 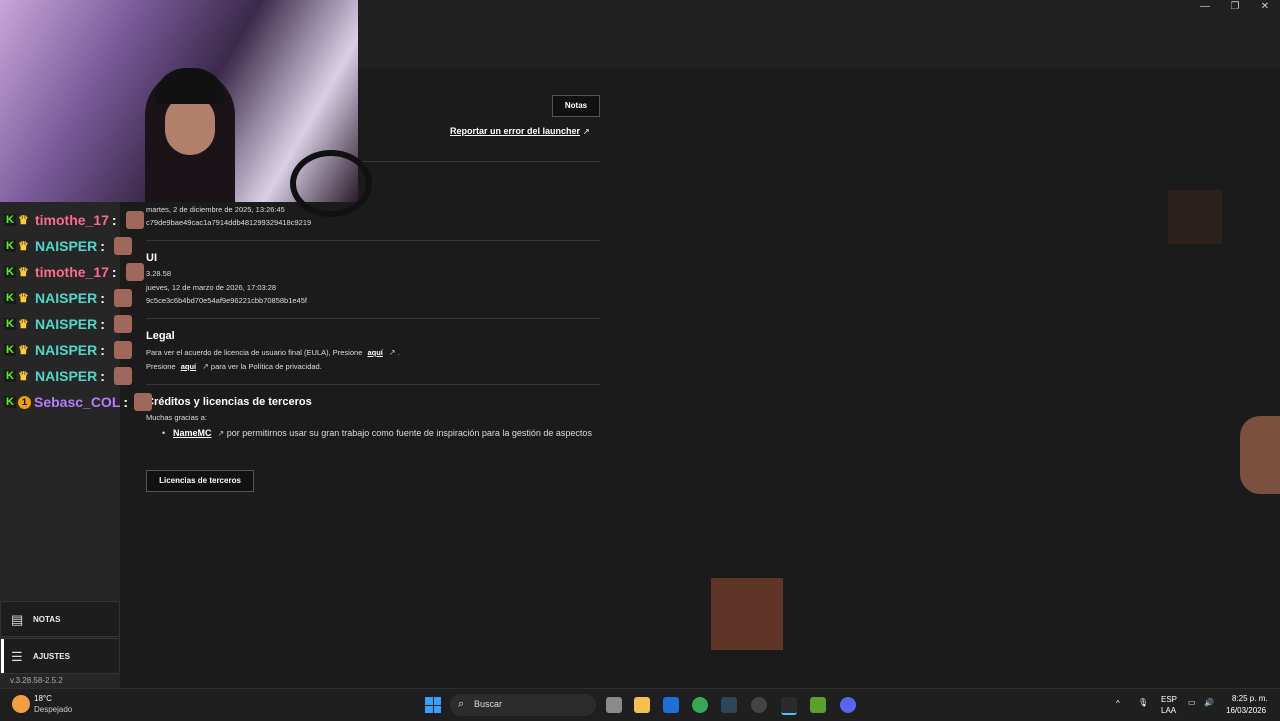 What do you see at coordinates (1195, 217) in the screenshot?
I see `emote-image` at bounding box center [1195, 217].